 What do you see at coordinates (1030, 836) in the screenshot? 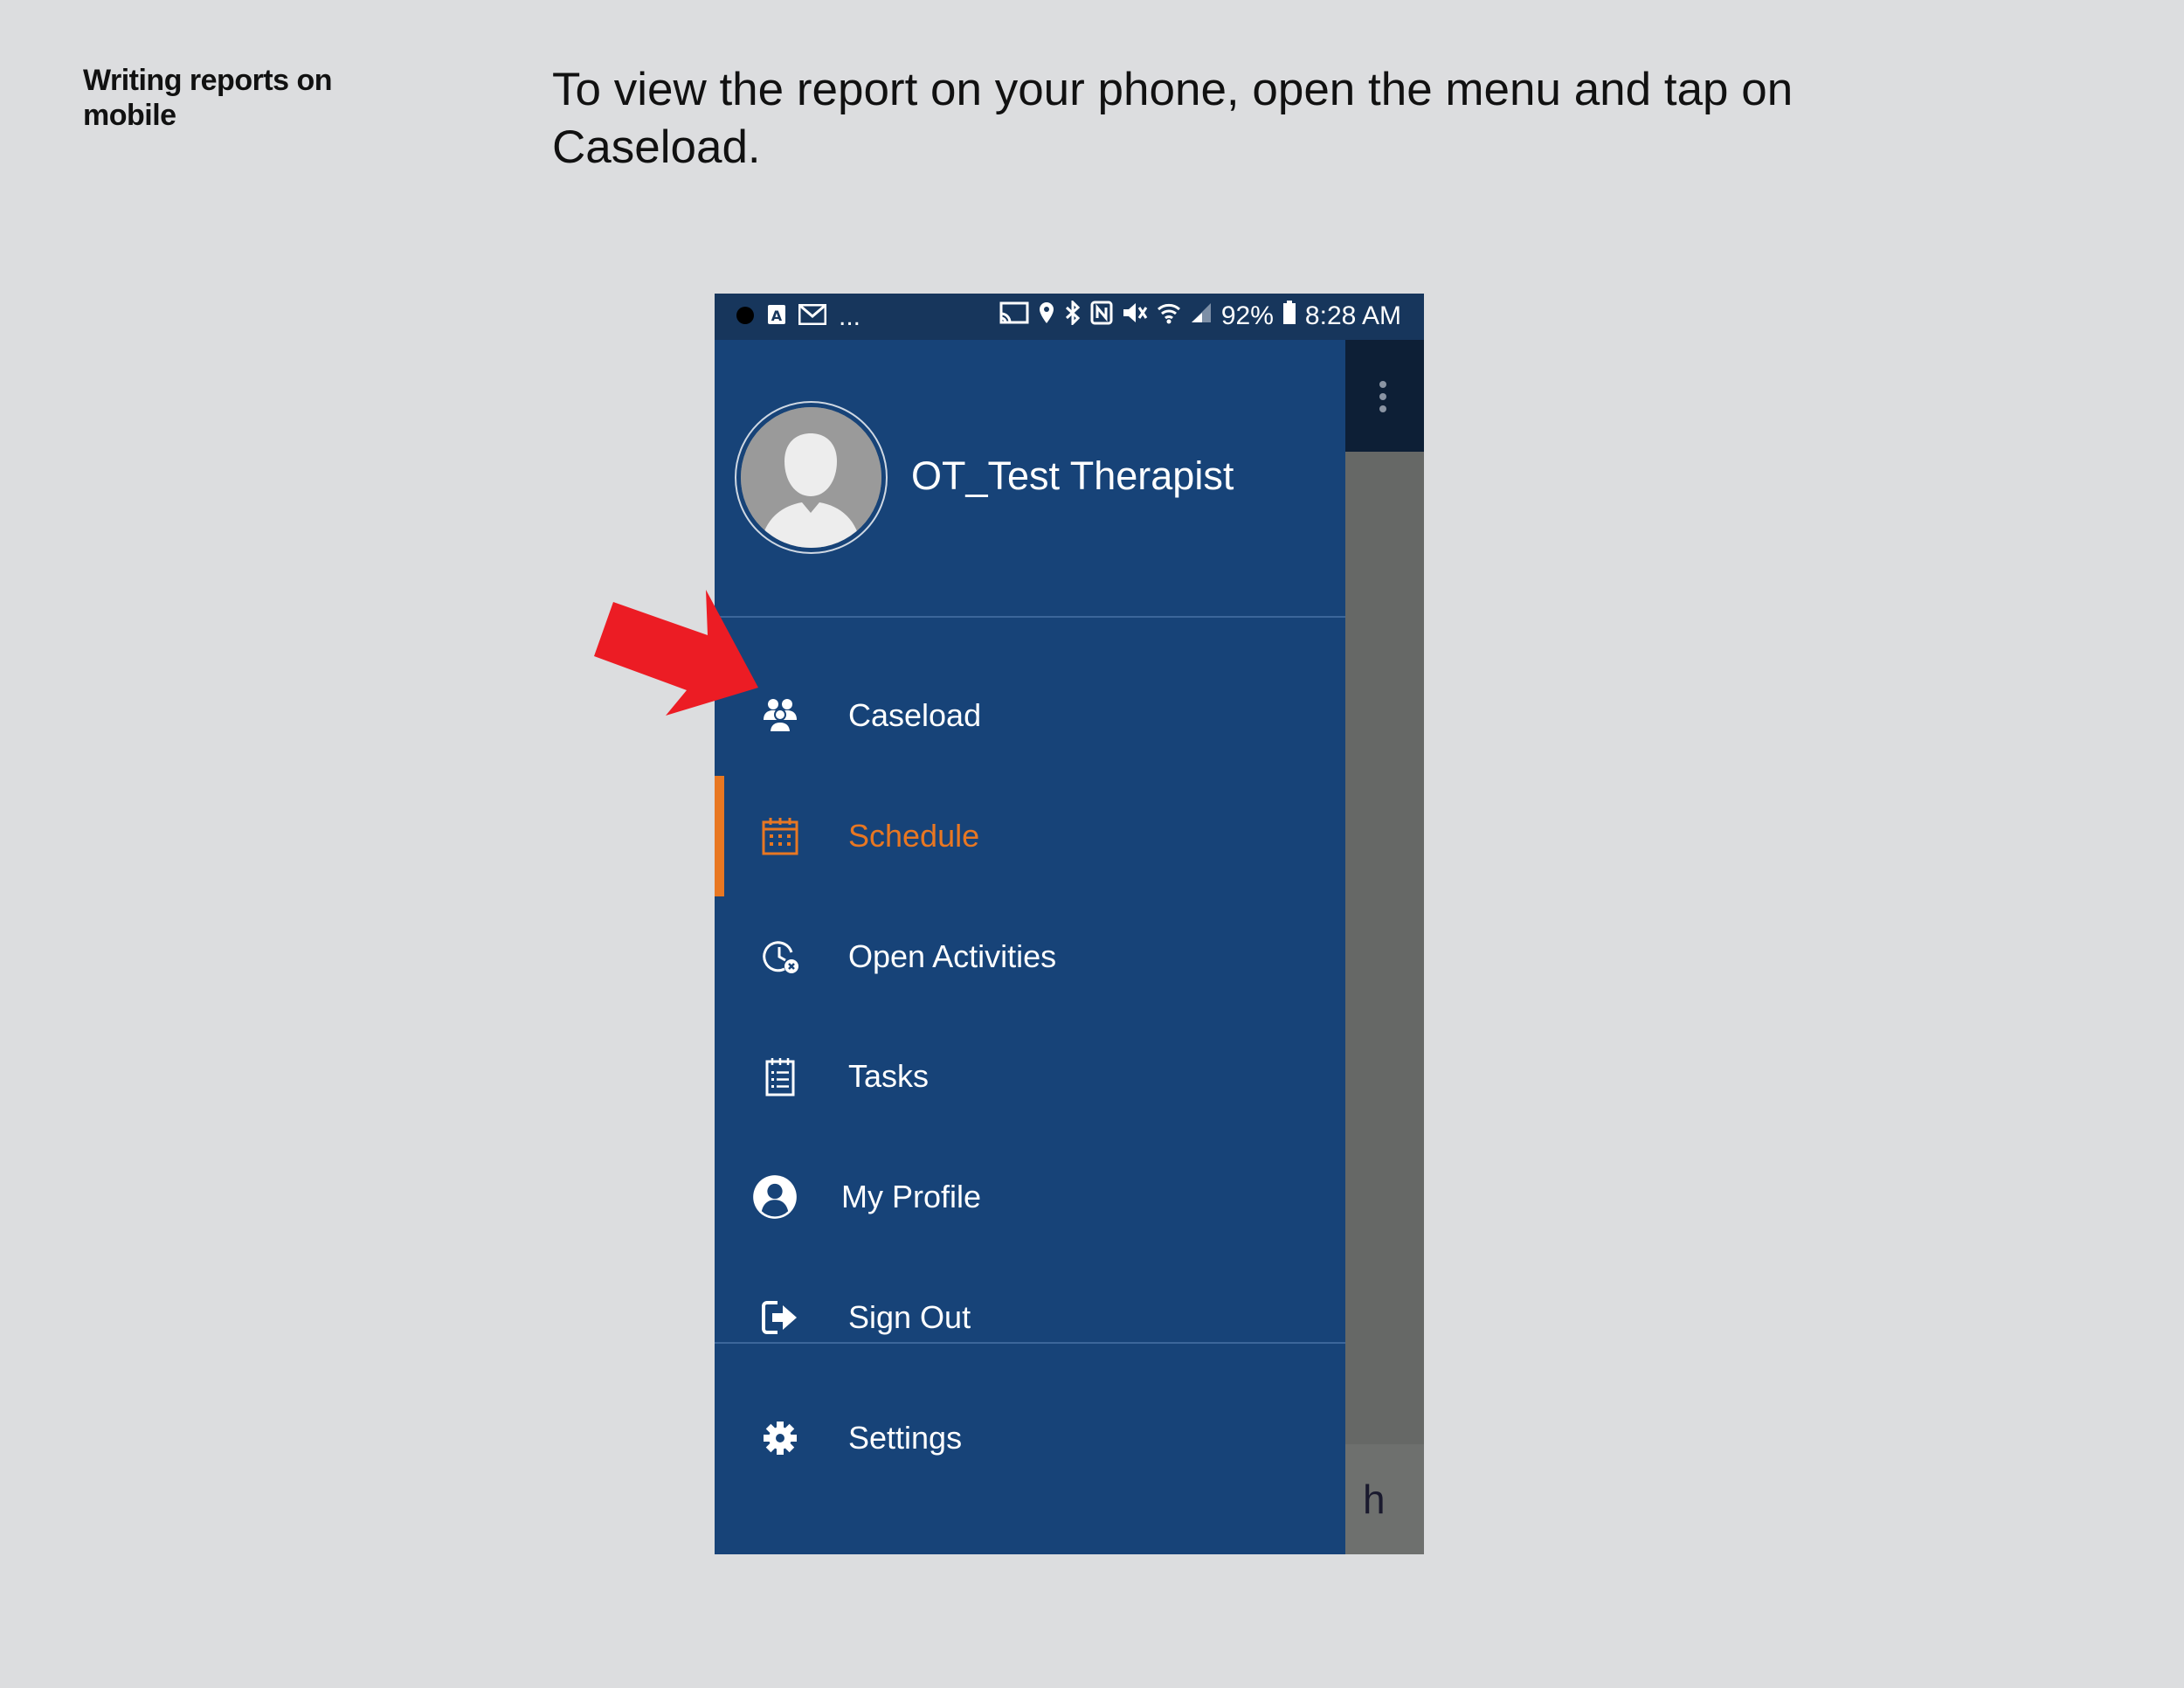
I see `menu-item-schedule: Schedule` at bounding box center [1030, 836].